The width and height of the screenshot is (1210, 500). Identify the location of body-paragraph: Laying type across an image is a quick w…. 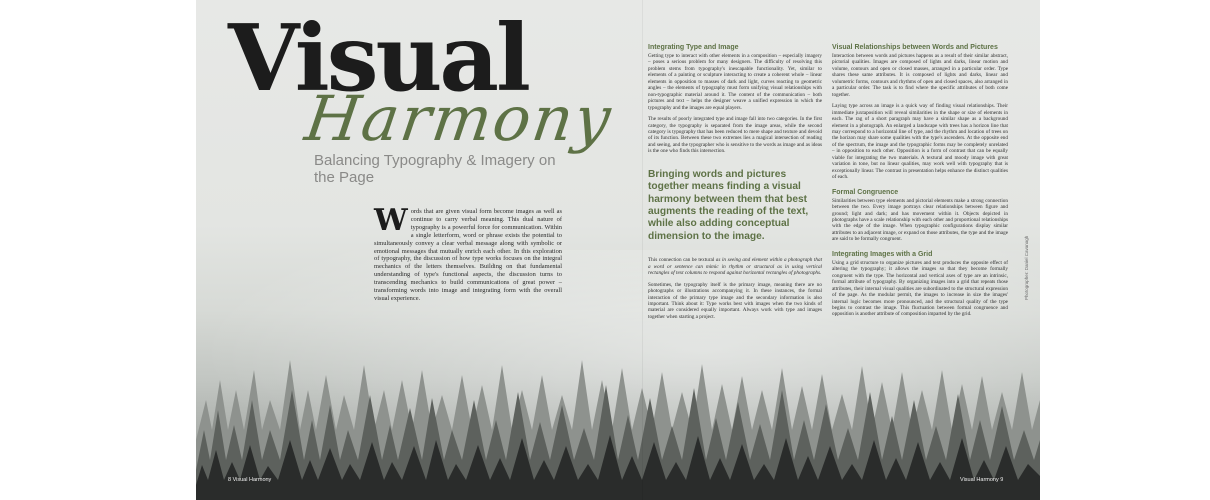
(920, 142).